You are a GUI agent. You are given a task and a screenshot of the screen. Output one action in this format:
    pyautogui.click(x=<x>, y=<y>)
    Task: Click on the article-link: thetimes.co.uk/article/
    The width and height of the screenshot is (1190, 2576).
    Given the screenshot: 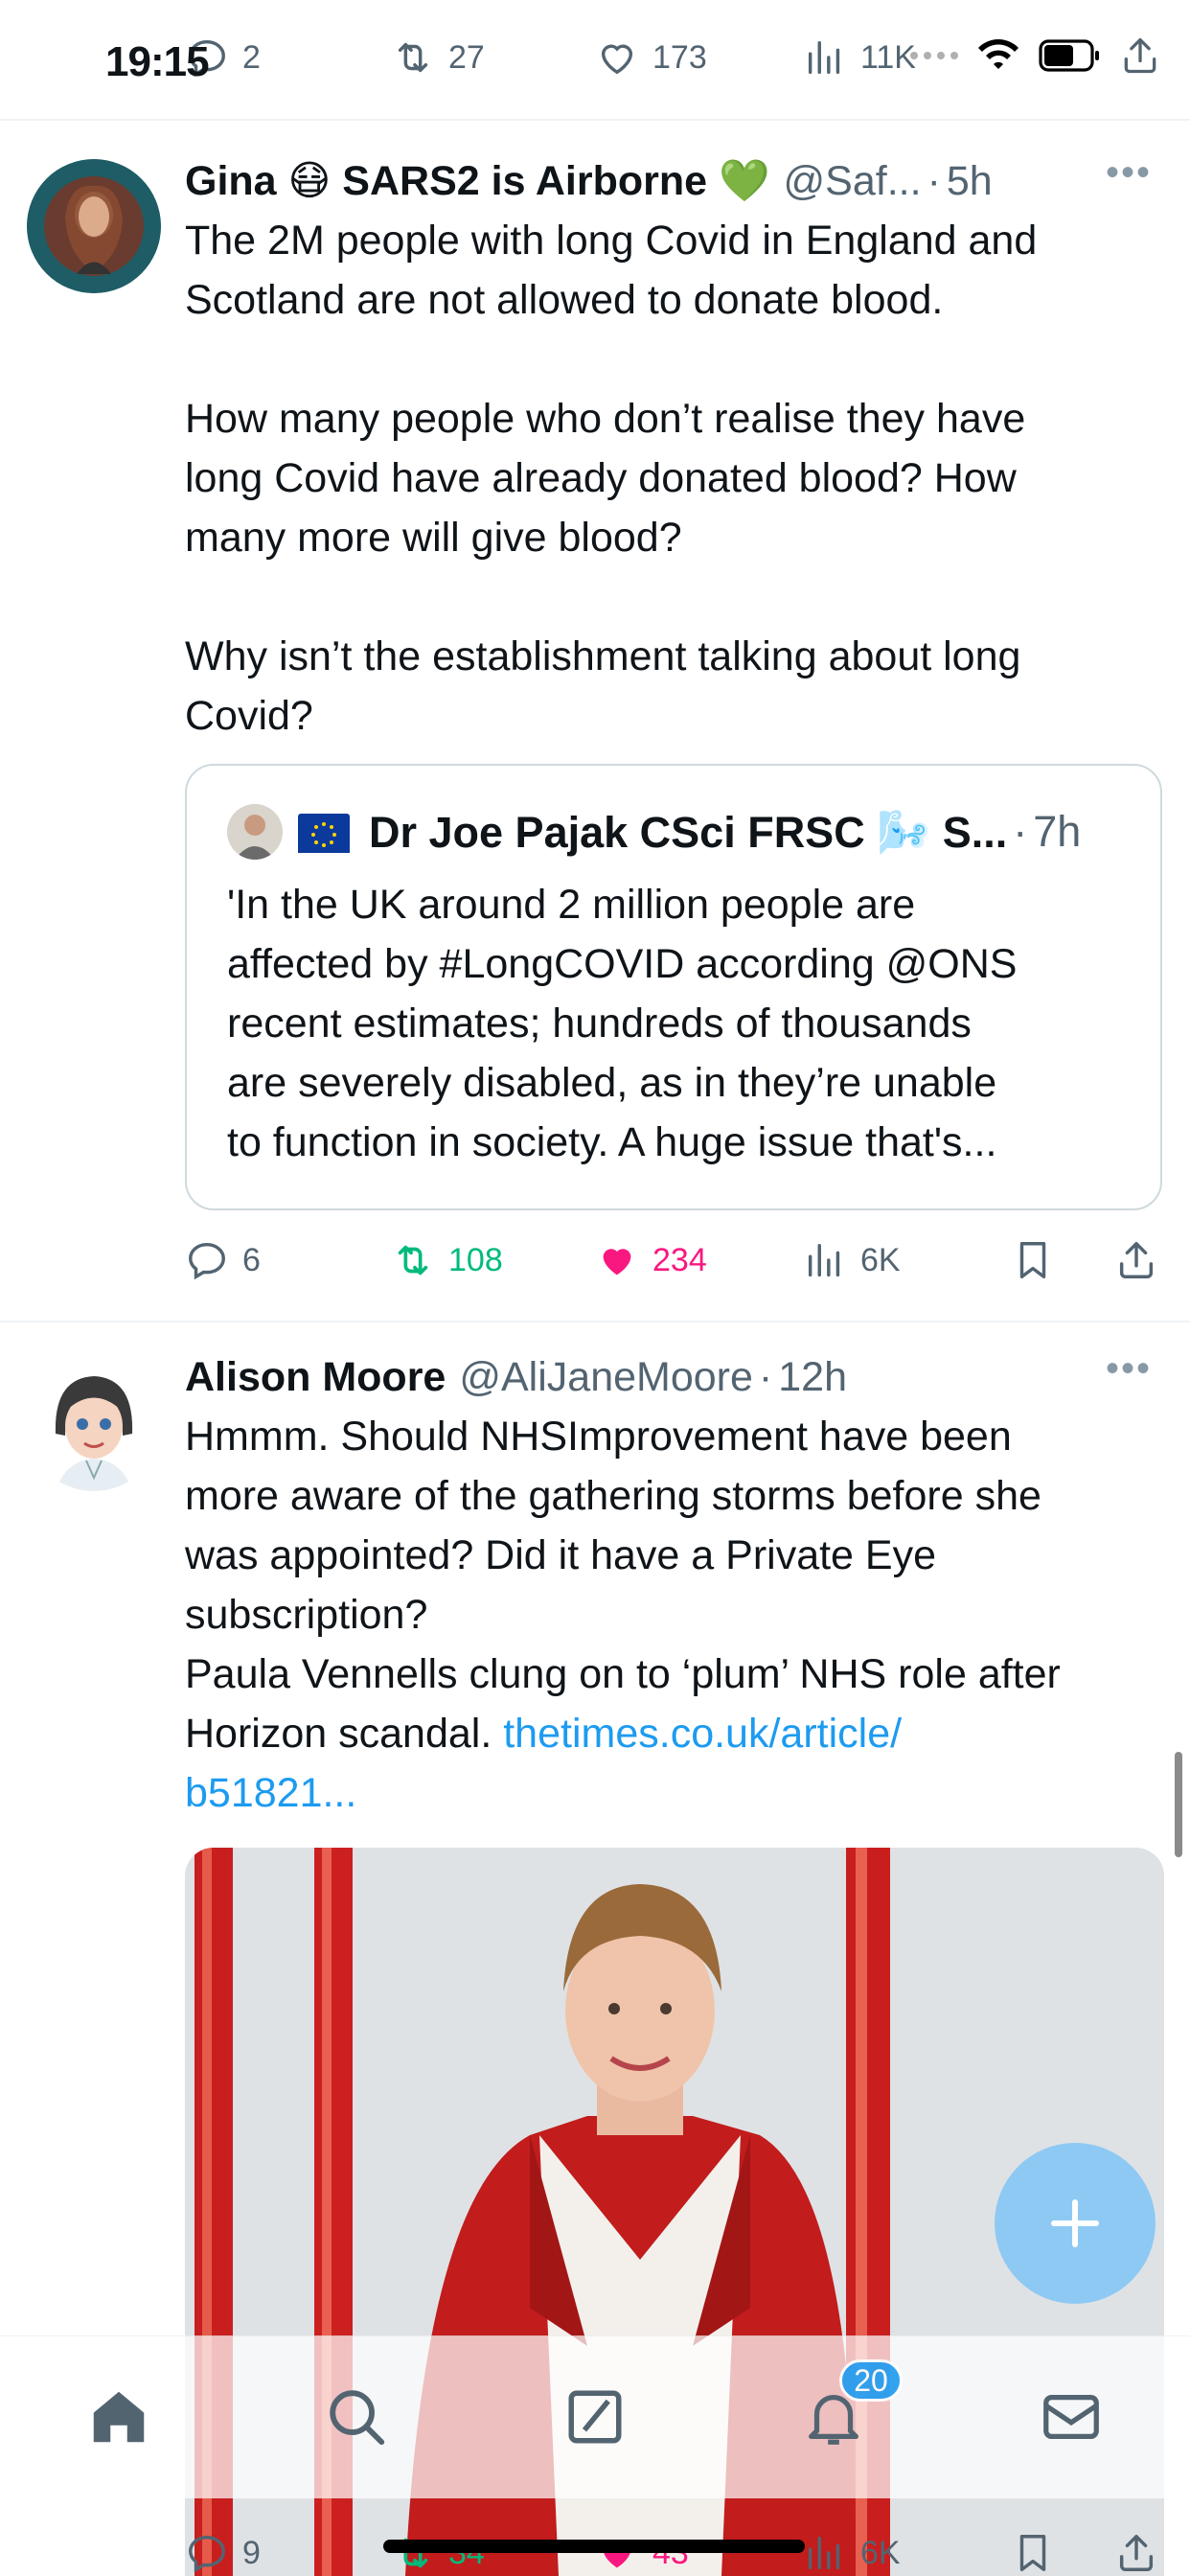 What is the action you would take?
    pyautogui.click(x=702, y=1734)
    